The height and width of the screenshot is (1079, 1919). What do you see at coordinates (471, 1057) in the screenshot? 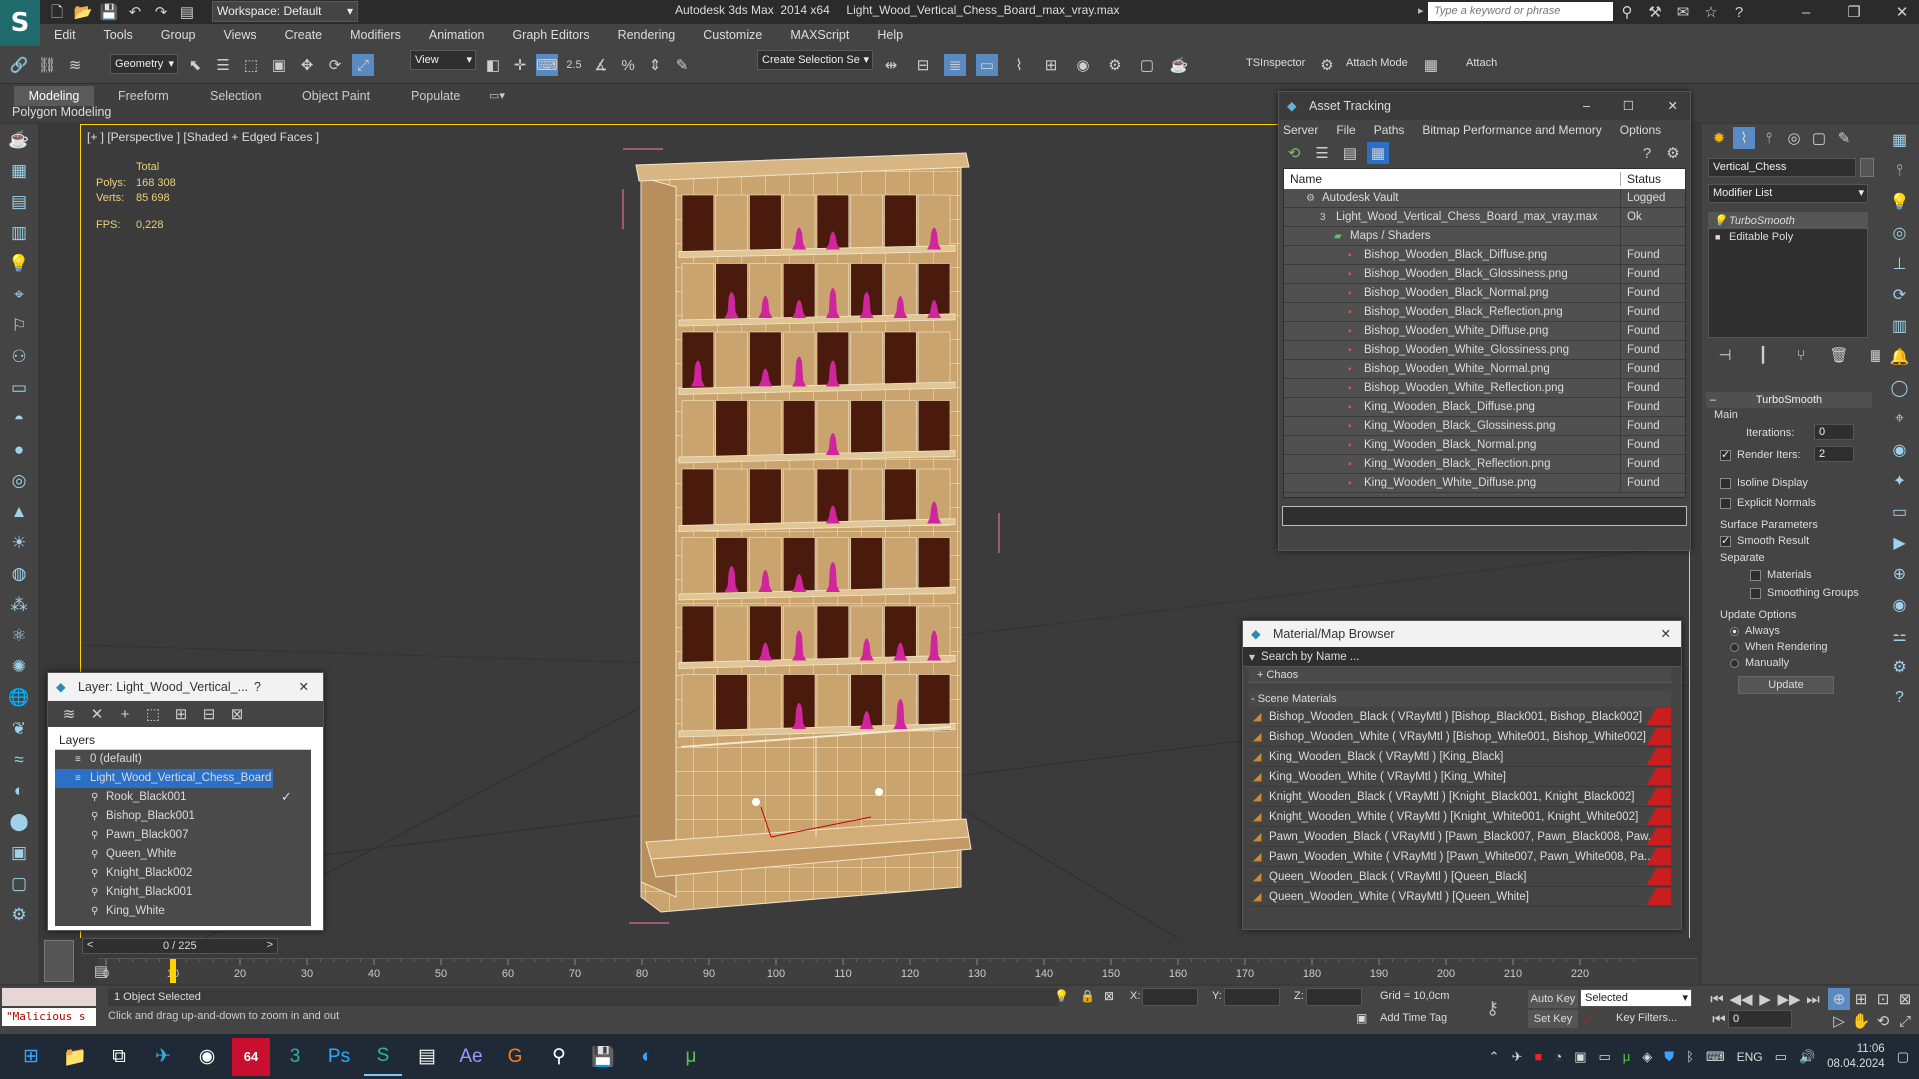
I see `after-effects-icon: Ae` at bounding box center [471, 1057].